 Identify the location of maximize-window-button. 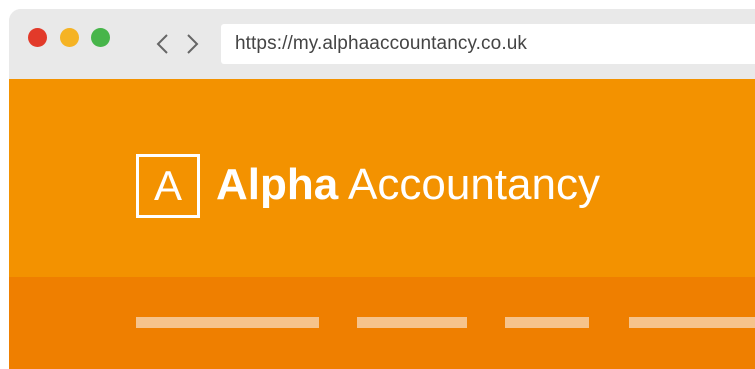
(100, 37).